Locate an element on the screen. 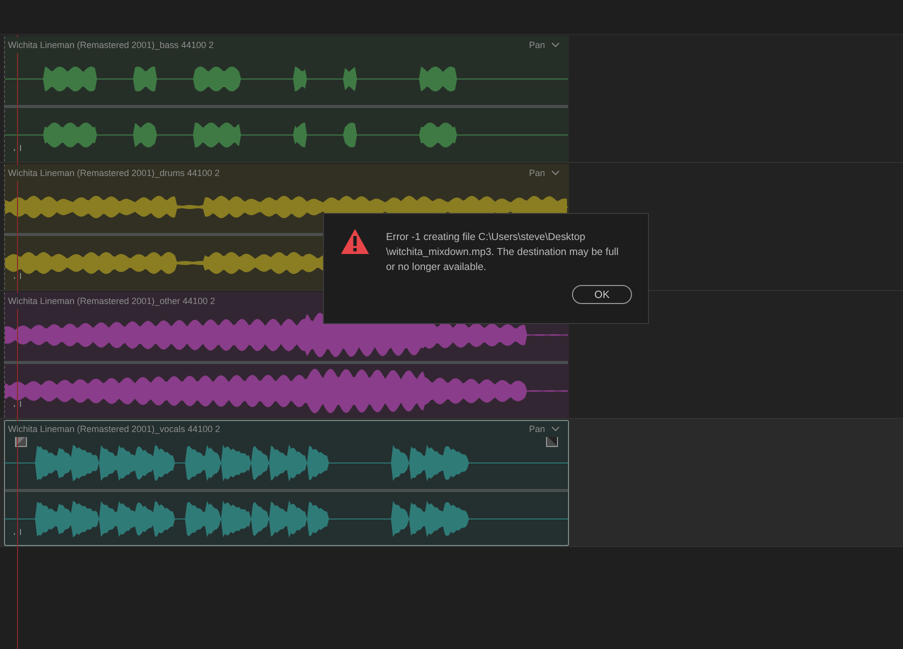 This screenshot has height=649, width=903. ok-button: OK is located at coordinates (602, 294).